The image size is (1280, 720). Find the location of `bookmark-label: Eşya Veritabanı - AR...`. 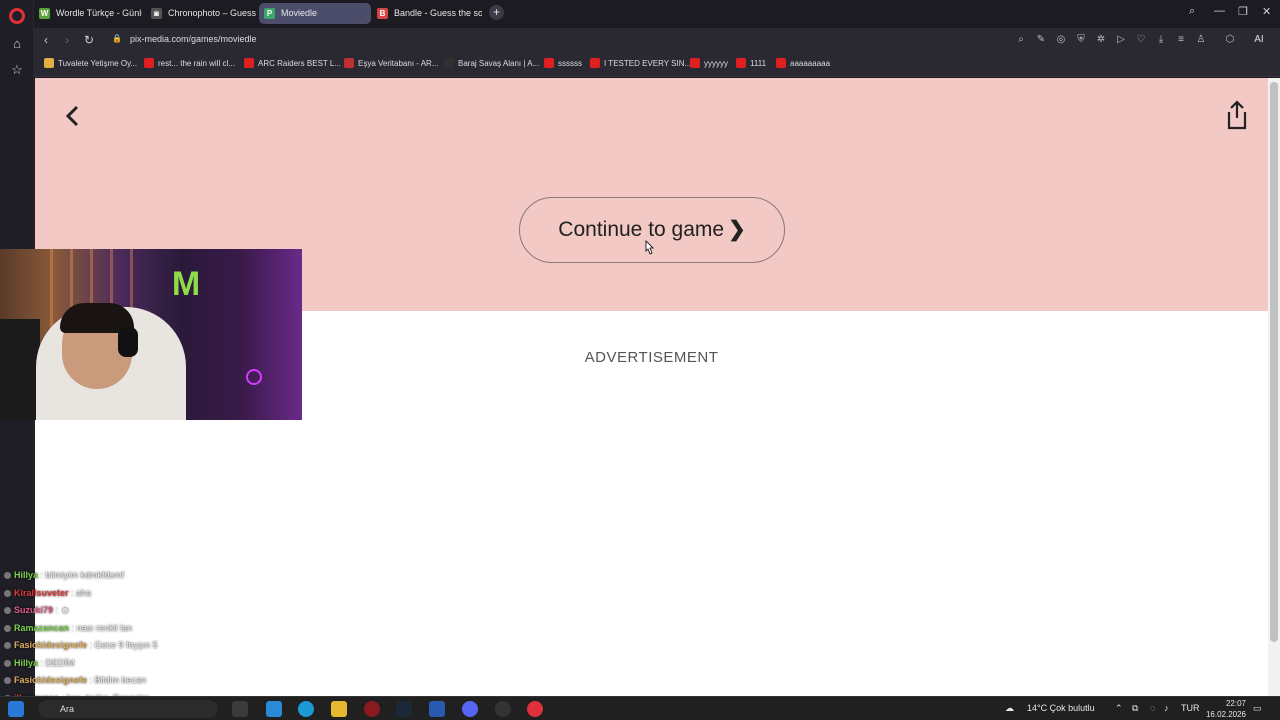

bookmark-label: Eşya Veritabanı - AR... is located at coordinates (398, 63).